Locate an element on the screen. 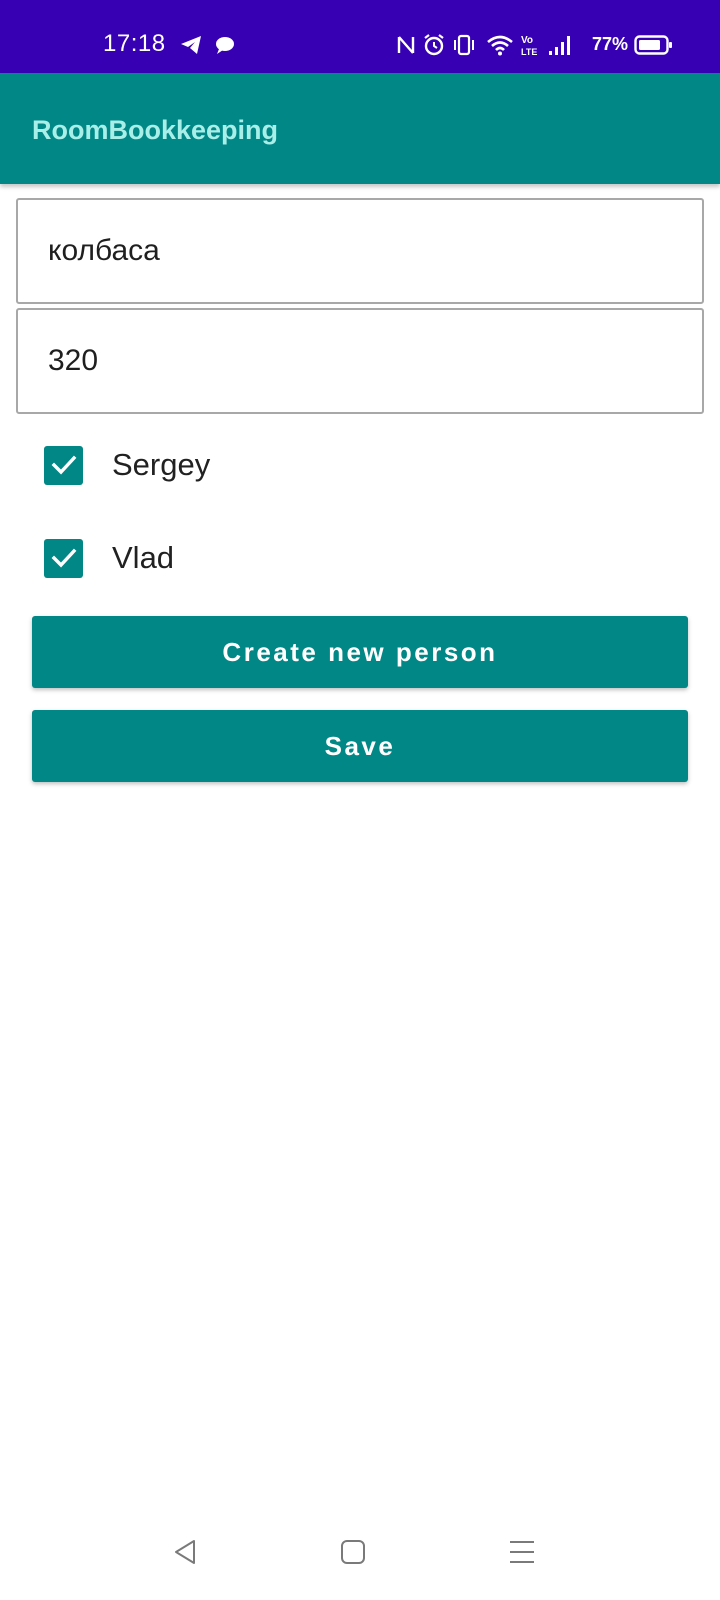 This screenshot has width=720, height=1600. create-new-person-button: Create new person is located at coordinates (360, 652).